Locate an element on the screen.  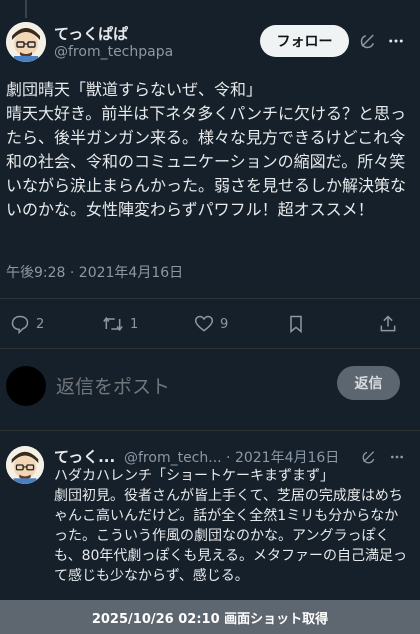
reply-action: 2 is located at coordinates (27, 324).